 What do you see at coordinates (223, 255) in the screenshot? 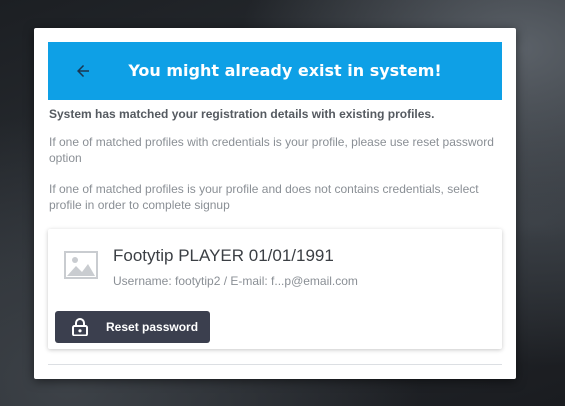
I see `profile-name: Footytip PLAYER 01/01/1991` at bounding box center [223, 255].